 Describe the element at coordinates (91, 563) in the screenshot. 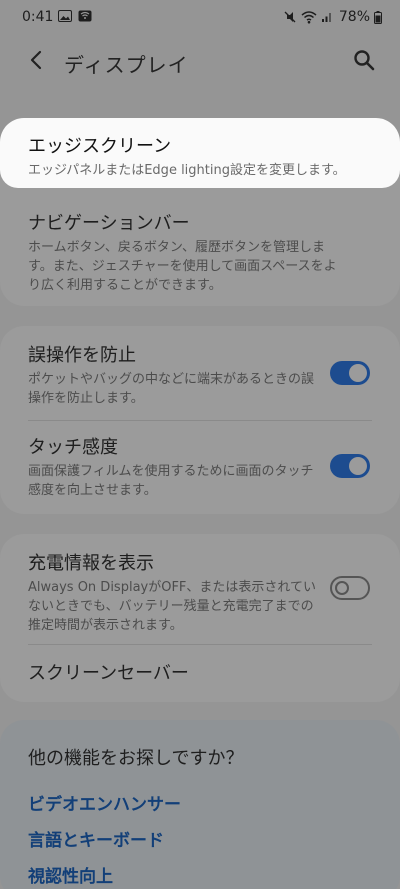

I see `charging-info-title: 充電情報を表示` at that location.